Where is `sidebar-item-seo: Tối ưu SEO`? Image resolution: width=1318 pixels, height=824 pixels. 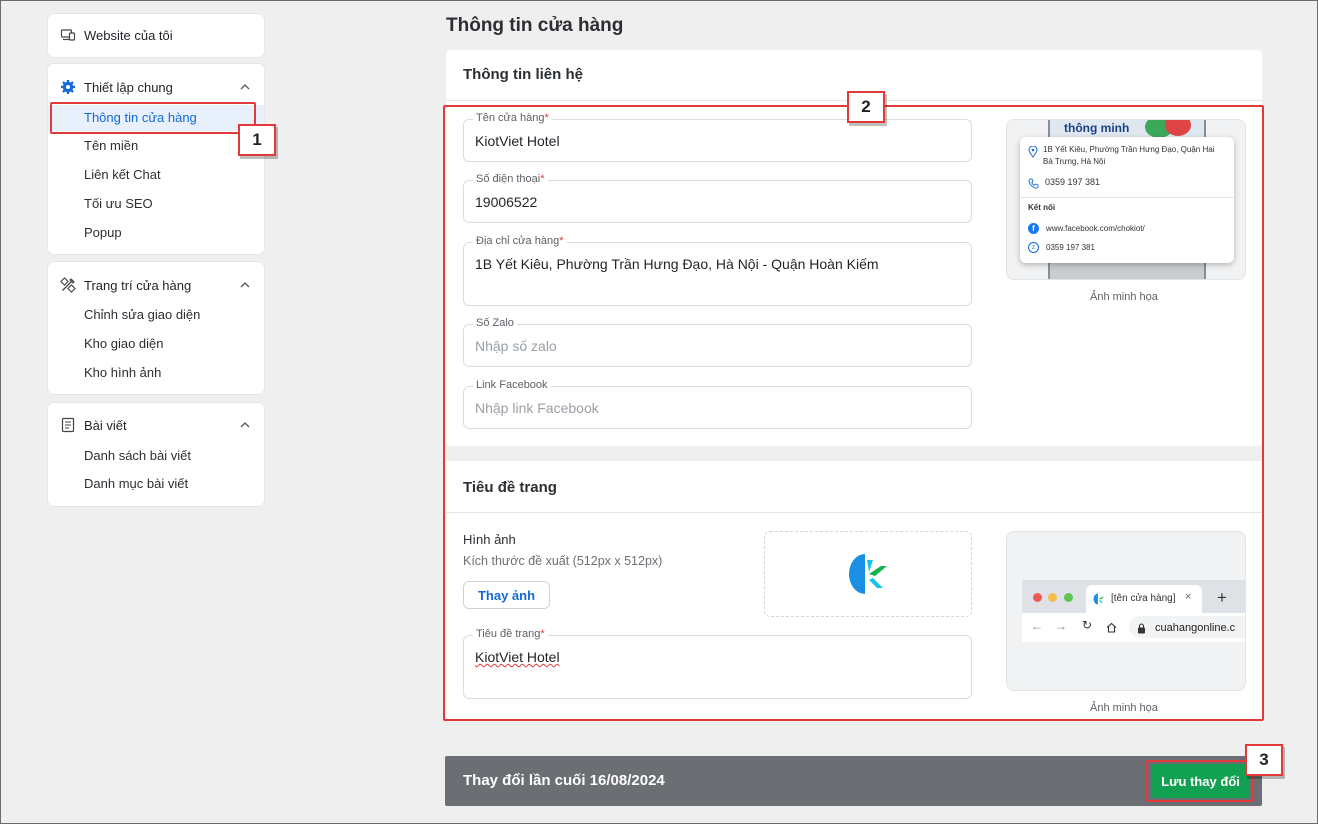
sidebar-item-seo: Tối ưu SEO is located at coordinates (118, 204).